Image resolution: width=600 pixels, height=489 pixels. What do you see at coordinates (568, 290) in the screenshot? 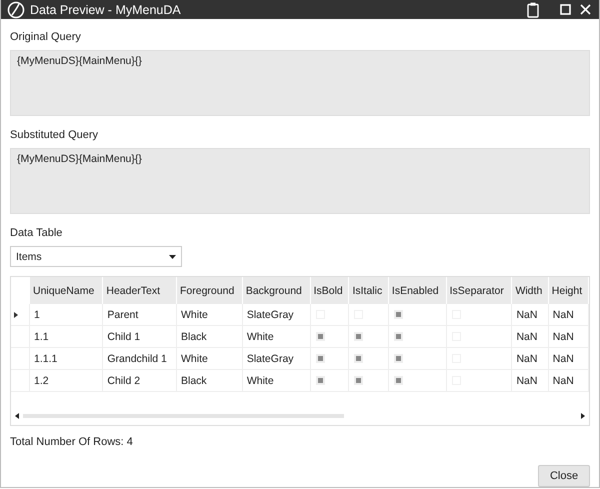
I see `column-header: Height` at bounding box center [568, 290].